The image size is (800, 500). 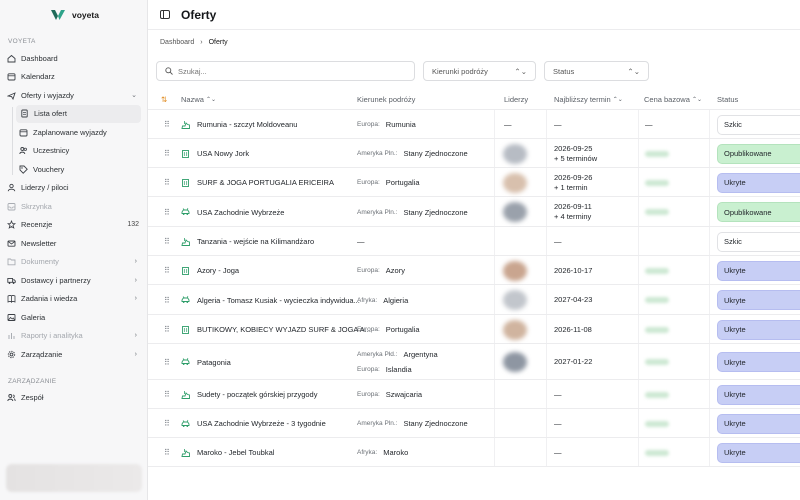 What do you see at coordinates (73, 243) in the screenshot?
I see `sidebar-item-newsletter: Newsletter` at bounding box center [73, 243].